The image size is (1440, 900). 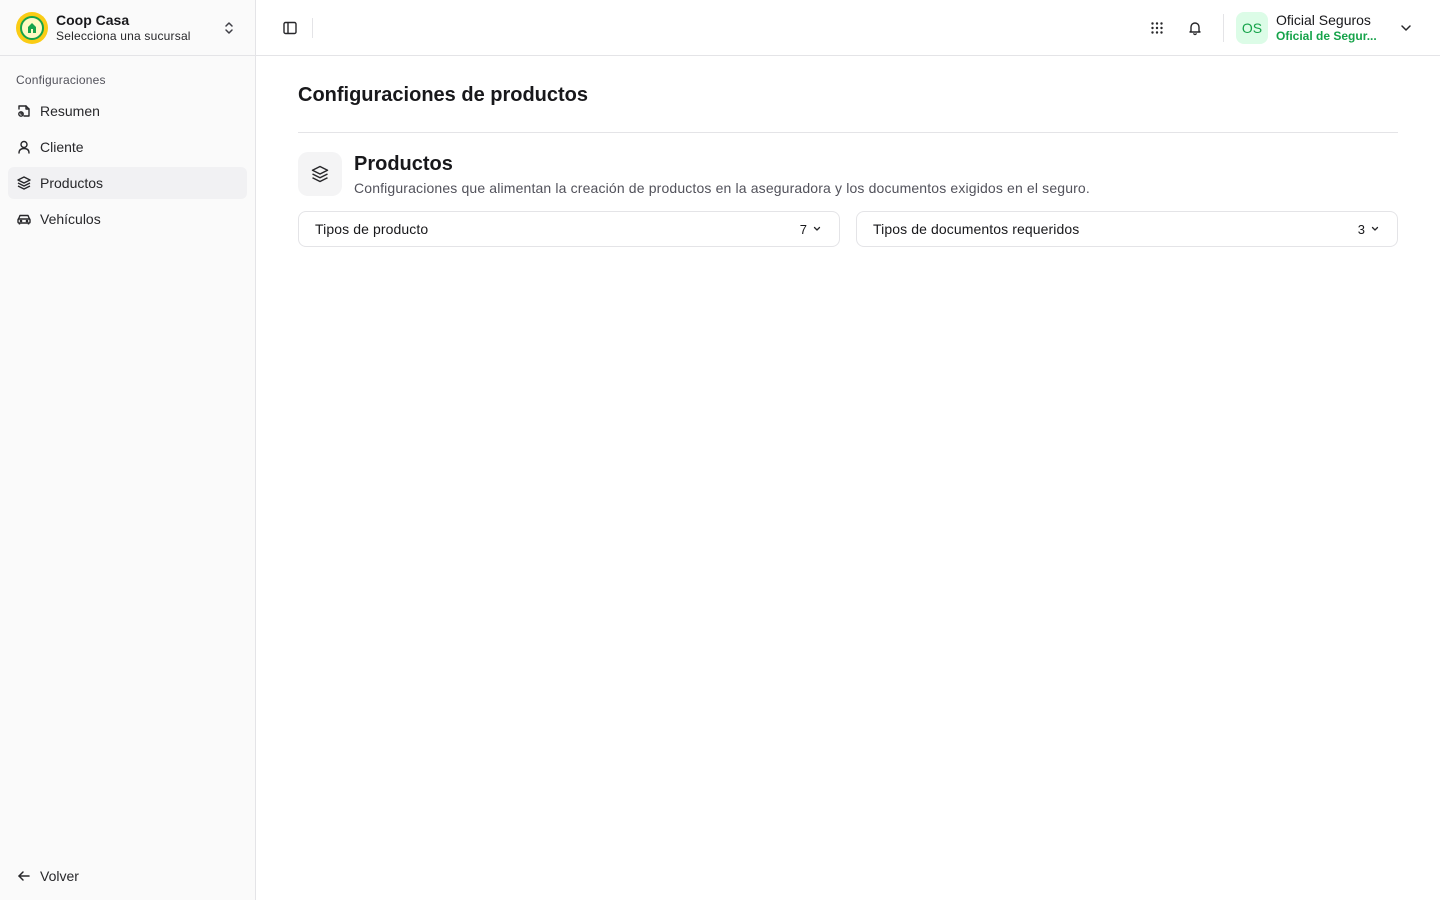 I want to click on avatar: OS, so click(x=1252, y=27).